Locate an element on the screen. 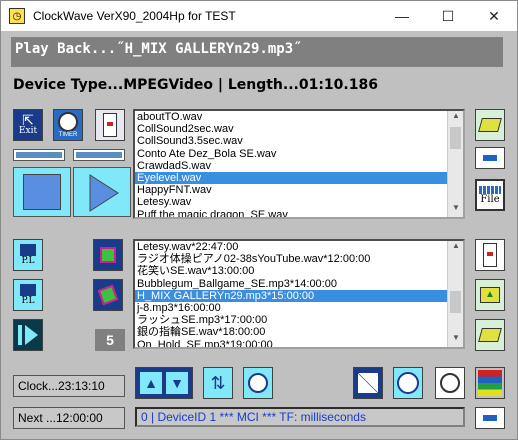  list-item: CollSound3.5sec.wav is located at coordinates (298, 141).